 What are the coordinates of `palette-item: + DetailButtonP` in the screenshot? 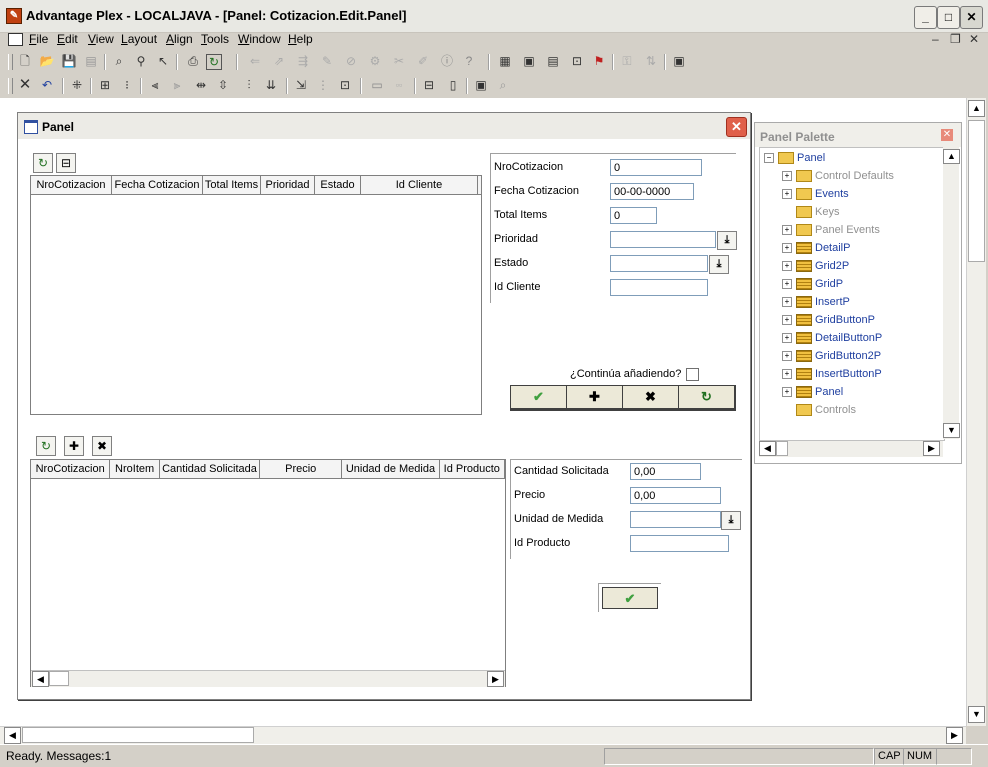 It's located at (832, 338).